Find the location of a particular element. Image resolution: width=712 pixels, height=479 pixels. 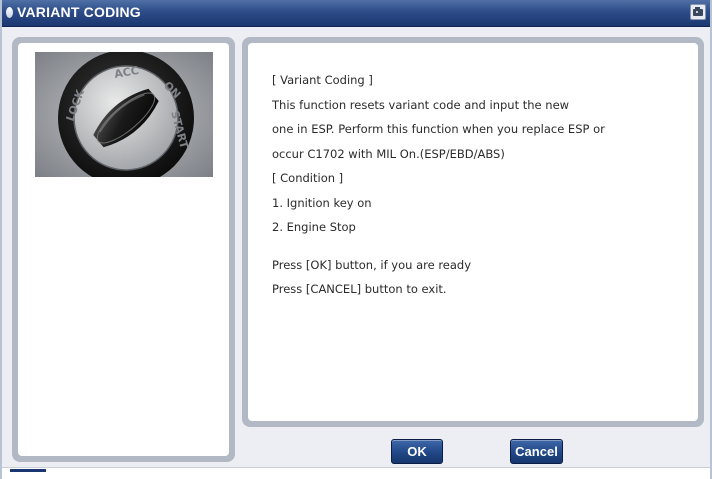

title-bar: VARIANT CODING is located at coordinates (356, 13).